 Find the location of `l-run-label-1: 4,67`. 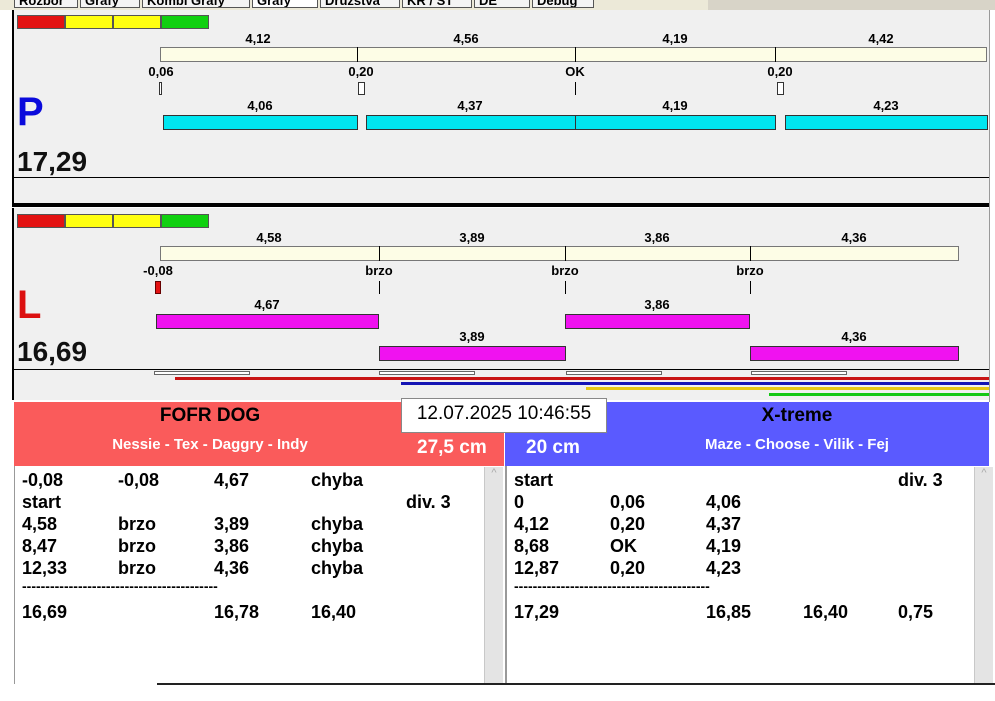

l-run-label-1: 4,67 is located at coordinates (267, 304).